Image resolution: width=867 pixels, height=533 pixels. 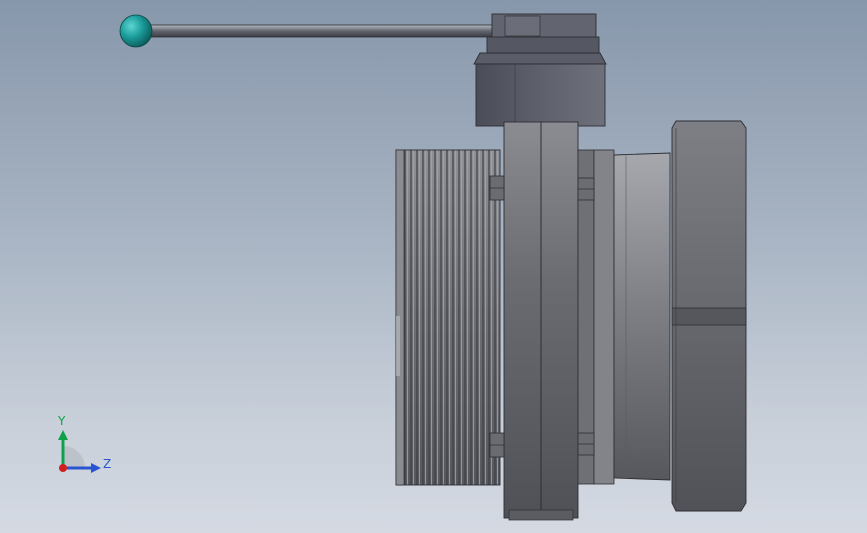 What do you see at coordinates (74, 457) in the screenshot?
I see `triad-plane` at bounding box center [74, 457].